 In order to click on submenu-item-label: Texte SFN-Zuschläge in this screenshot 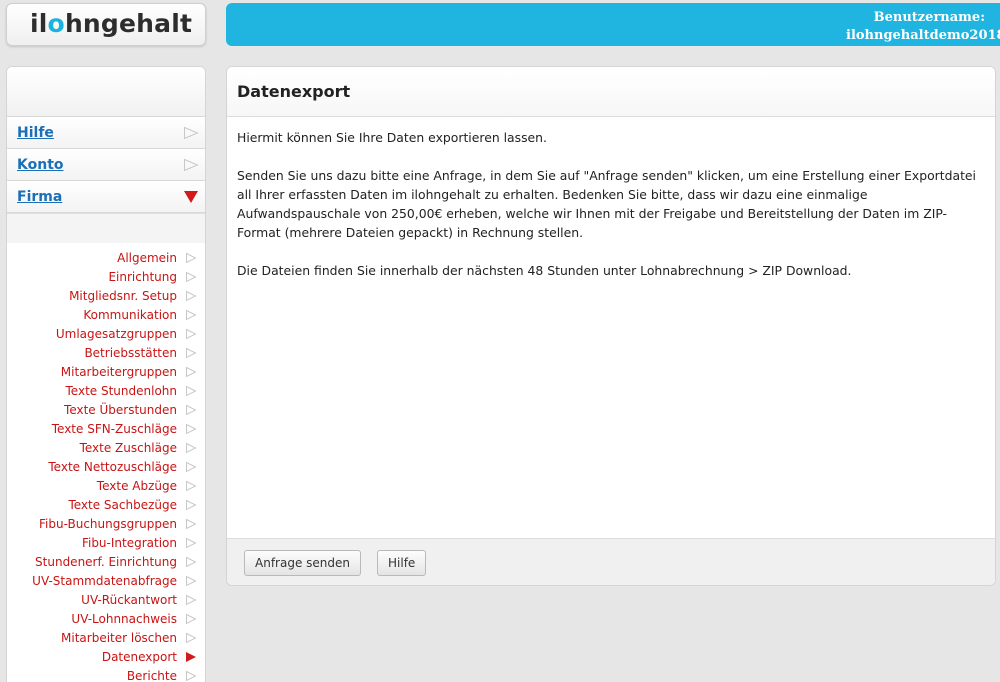, I will do `click(114, 429)`.